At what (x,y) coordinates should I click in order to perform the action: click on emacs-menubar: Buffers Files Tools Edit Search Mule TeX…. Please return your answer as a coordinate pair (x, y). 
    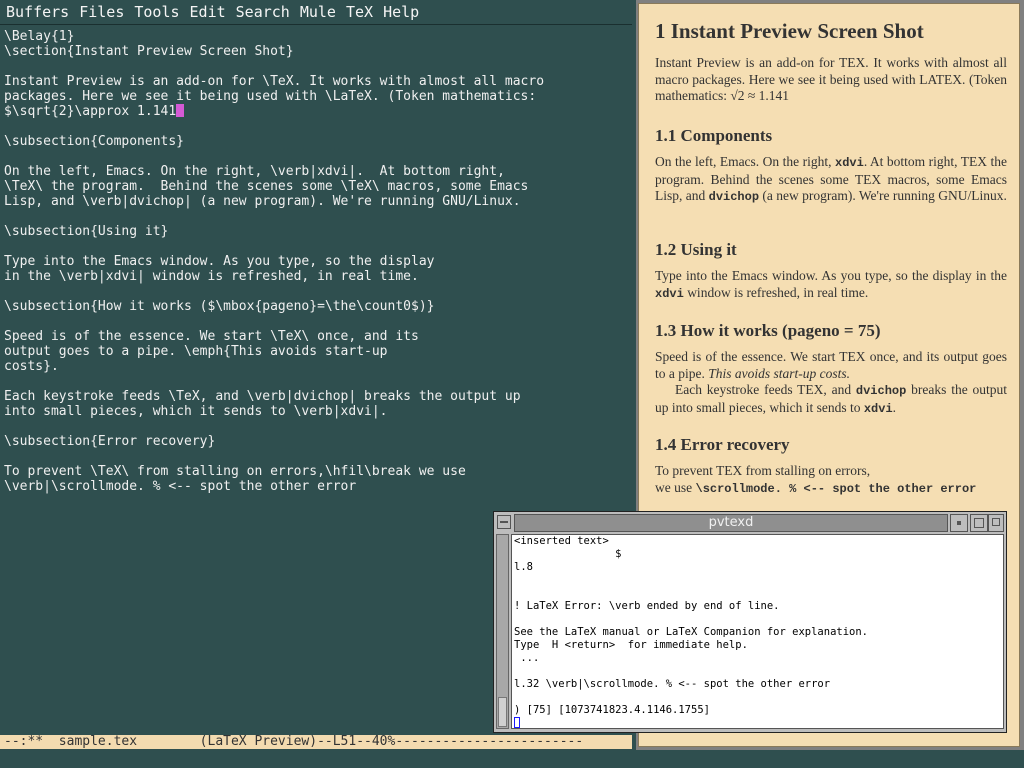
    Looking at the image, I should click on (316, 12).